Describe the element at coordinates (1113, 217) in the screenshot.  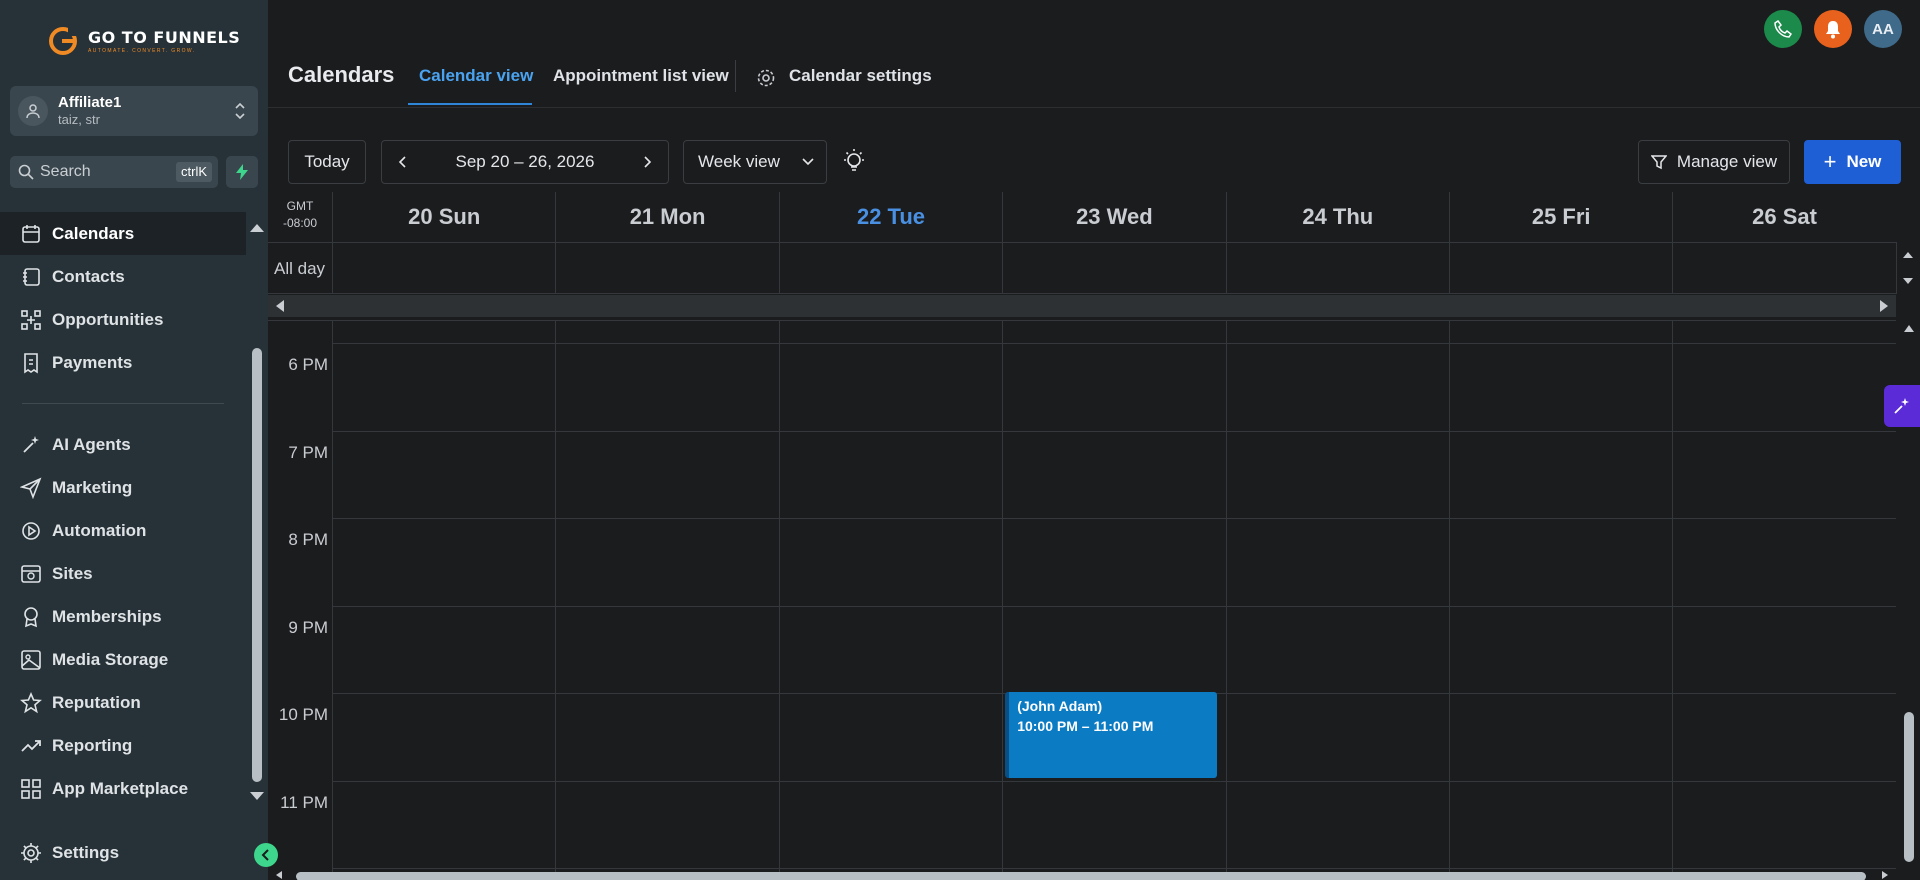
I see `day-header: 23 Wed` at that location.